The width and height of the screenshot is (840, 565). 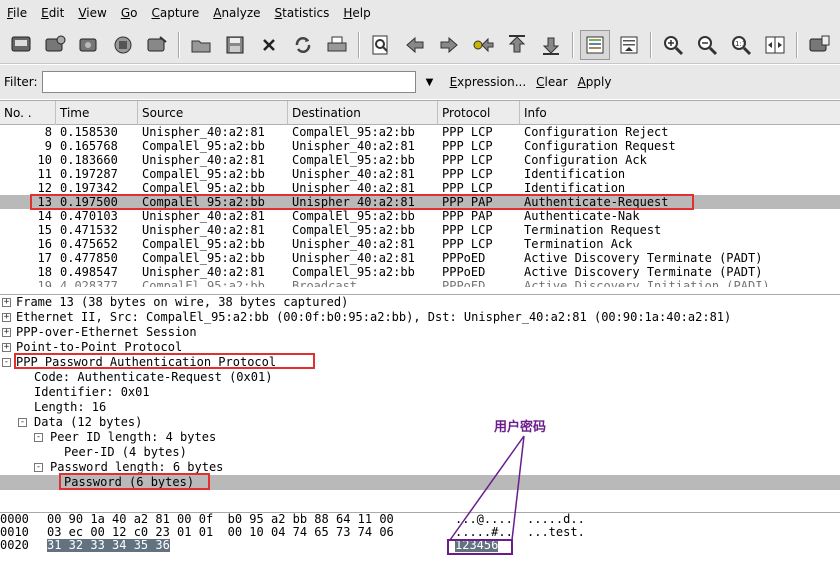 What do you see at coordinates (741, 45) in the screenshot?
I see `zoom-normal-icon: 1:1` at bounding box center [741, 45].